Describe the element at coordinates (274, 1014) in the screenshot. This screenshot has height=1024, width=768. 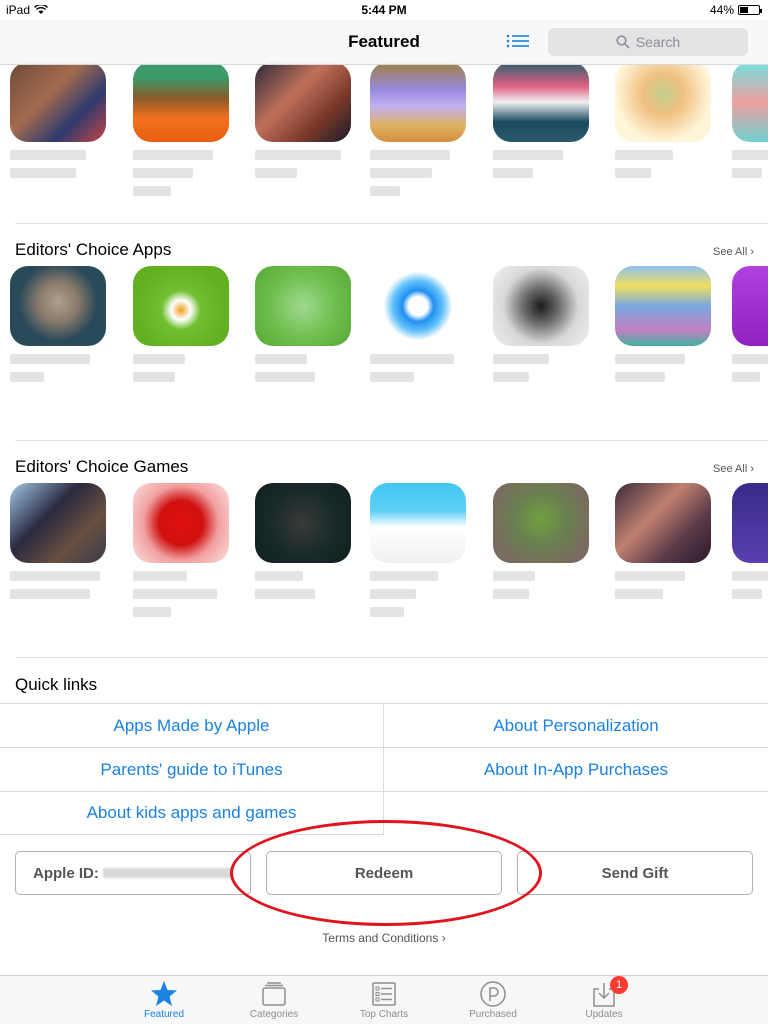
I see `tab-label: Categories` at that location.